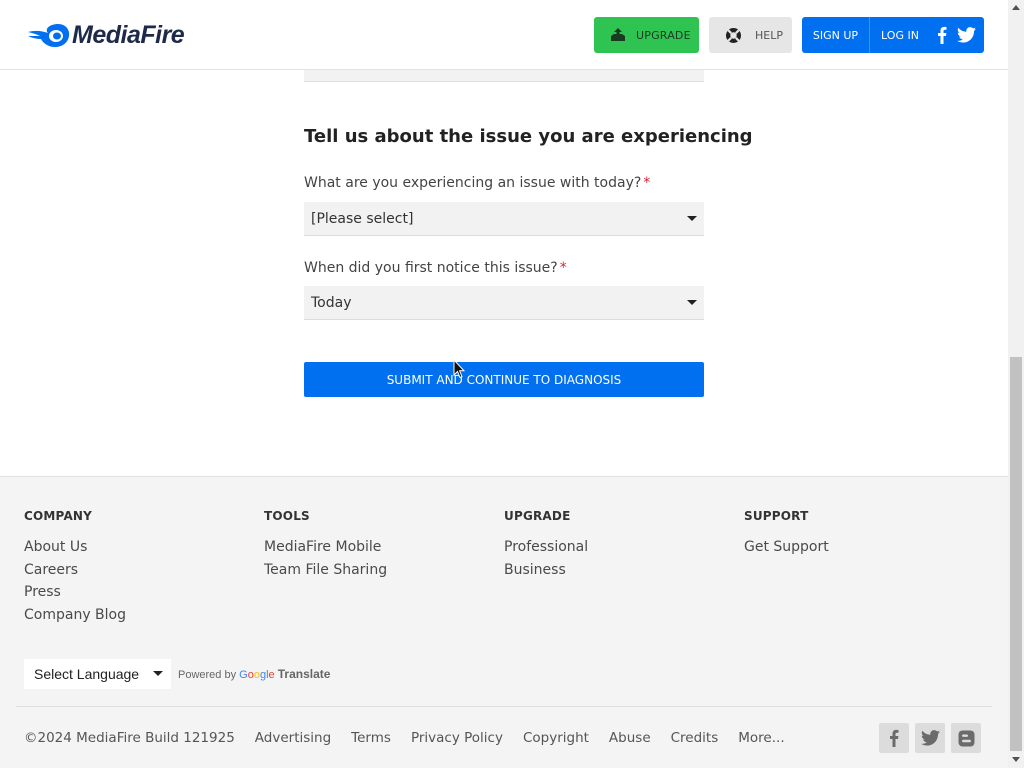  Describe the element at coordinates (546, 547) in the screenshot. I see `footer-link-professional: Professional` at that location.